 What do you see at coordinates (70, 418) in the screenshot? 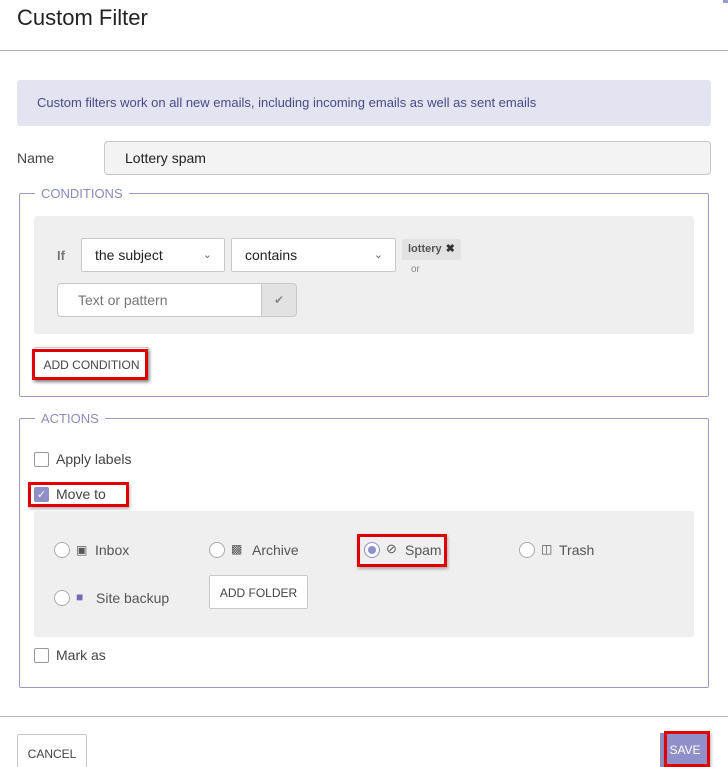
I see `actions-legend: ACTIONS` at bounding box center [70, 418].